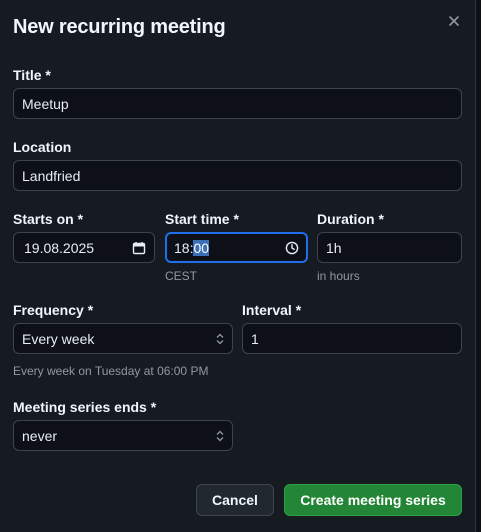 This screenshot has height=532, width=481. What do you see at coordinates (48, 219) in the screenshot?
I see `starts-on-label: Starts on *` at bounding box center [48, 219].